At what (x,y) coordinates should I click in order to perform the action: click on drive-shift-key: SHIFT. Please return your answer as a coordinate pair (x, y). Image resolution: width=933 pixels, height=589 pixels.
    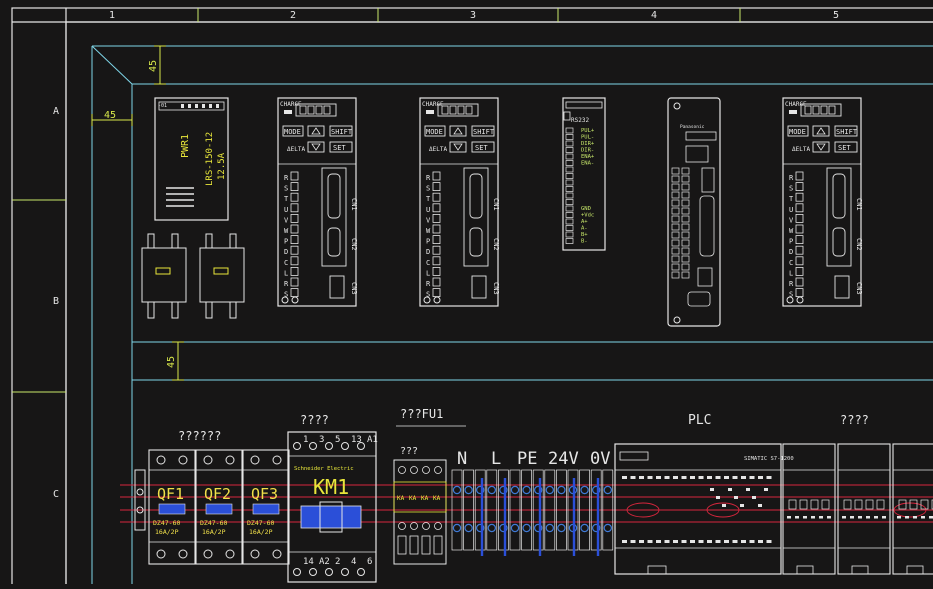
    Looking at the image, I should click on (342, 132).